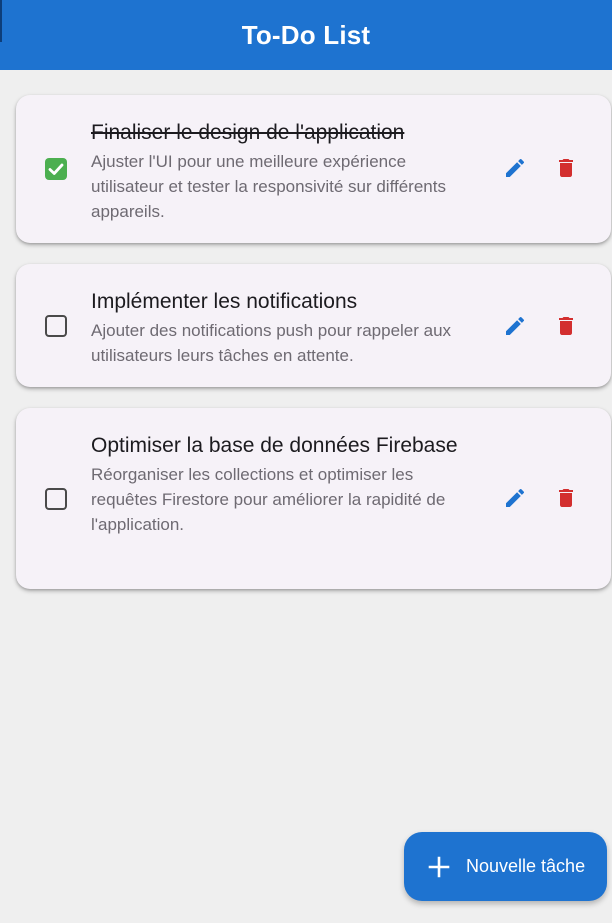  I want to click on app-title: To-Do List, so click(306, 34).